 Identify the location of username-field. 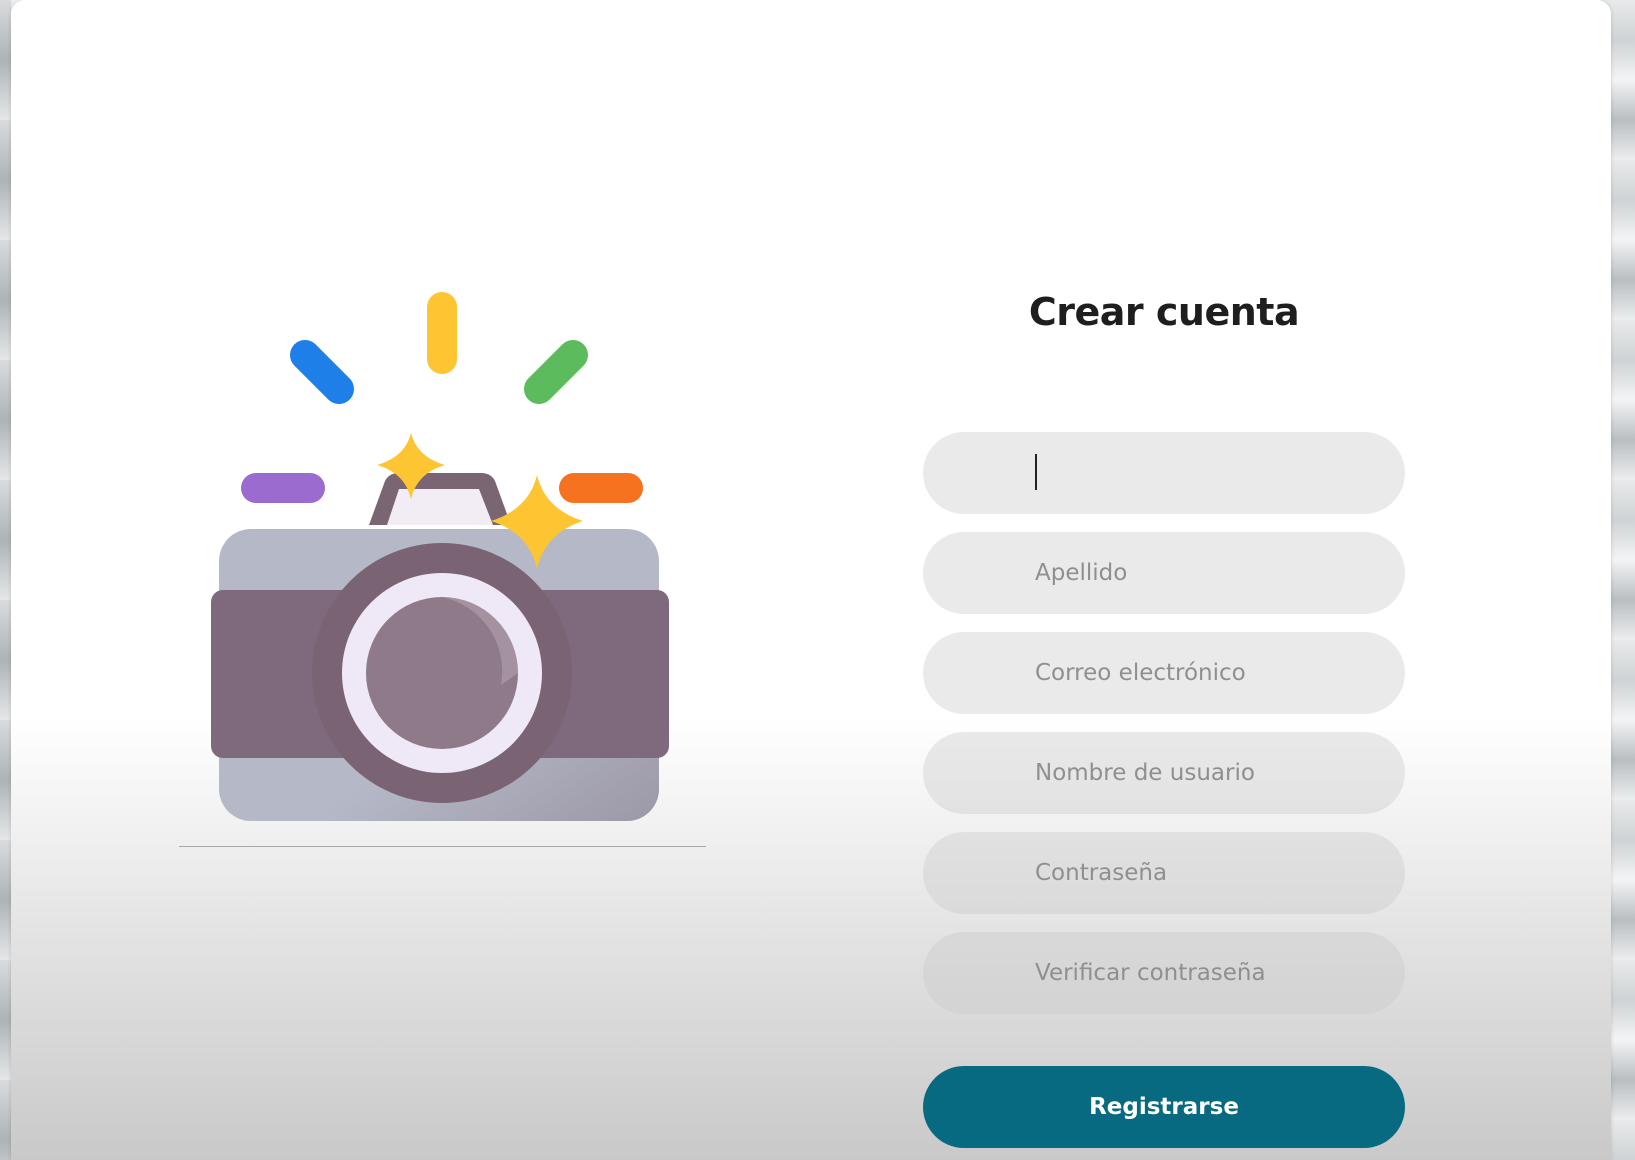
(1164, 773).